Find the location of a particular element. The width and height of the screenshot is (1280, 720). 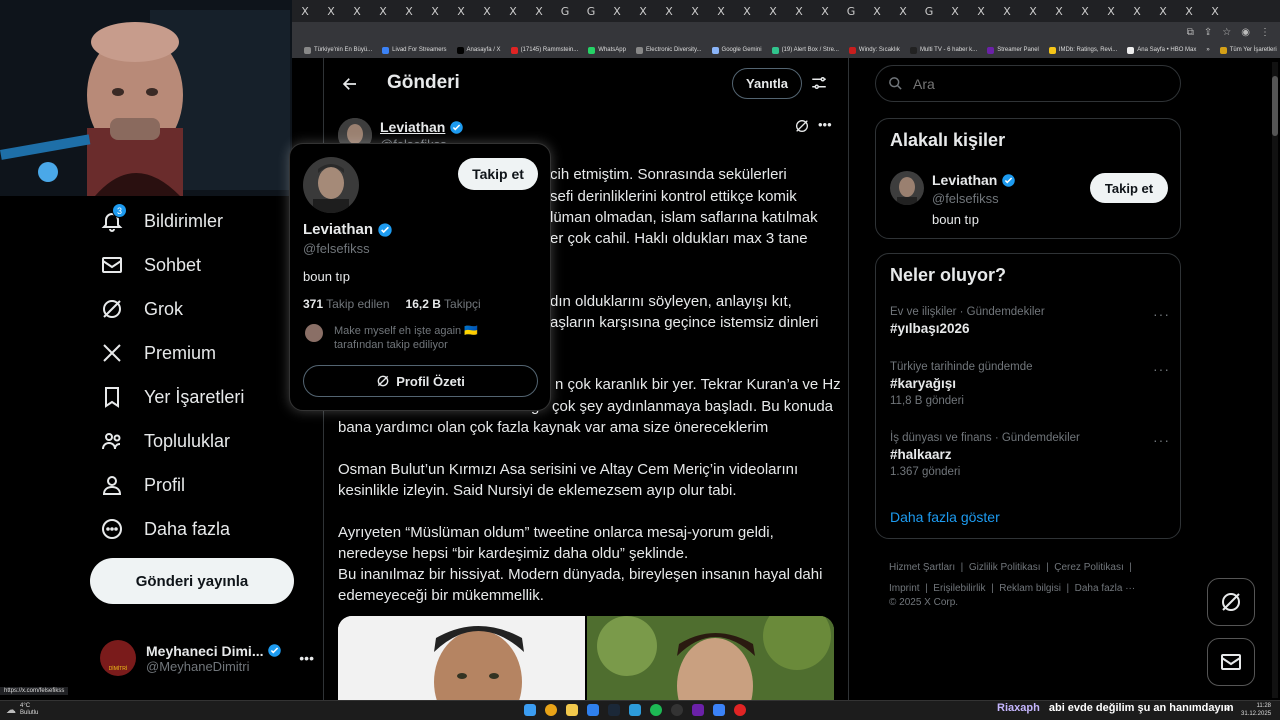

footer-link: Gizlilik Politikası is located at coordinates (1005, 567).